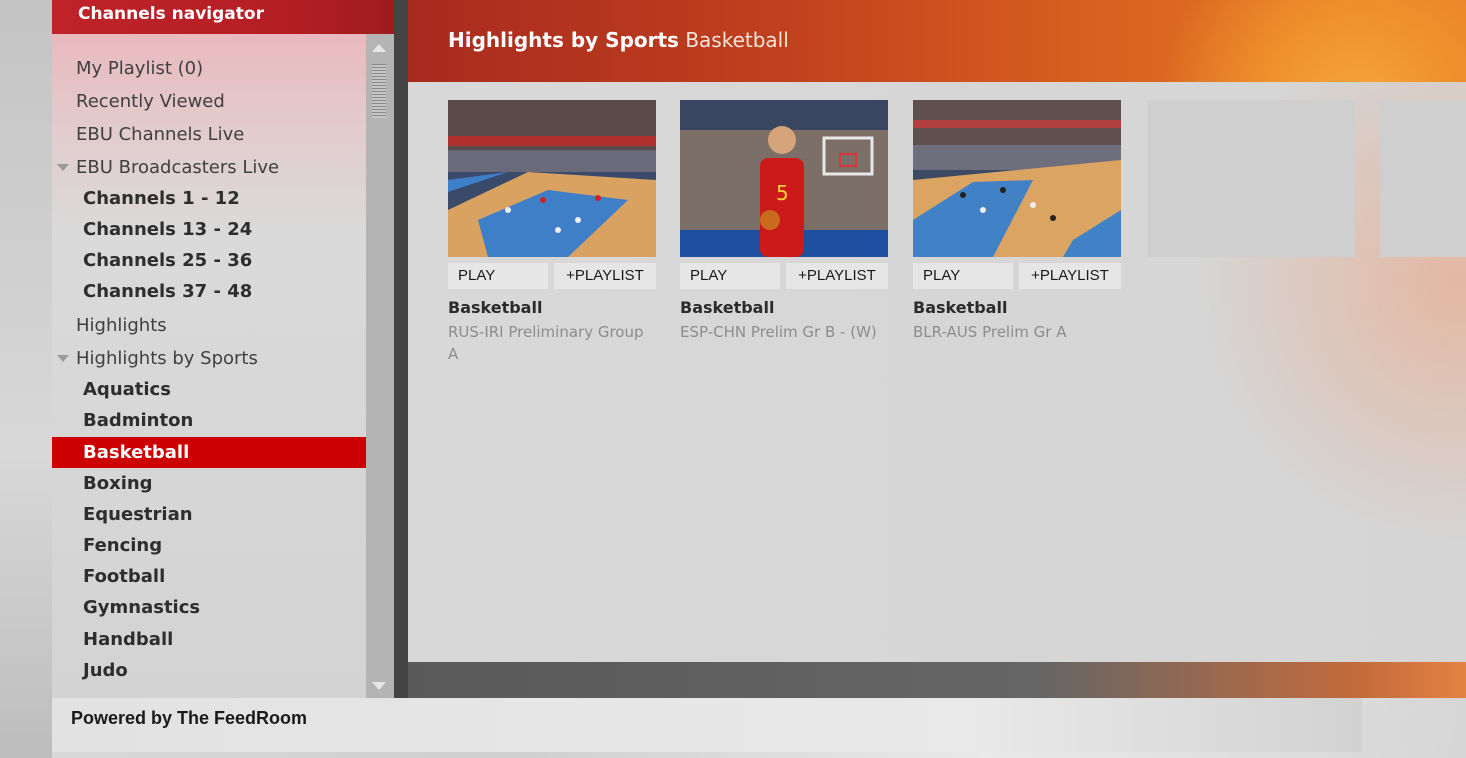 The height and width of the screenshot is (758, 1466). Describe the element at coordinates (209, 420) in the screenshot. I see `nav-item-badminton: Badminton` at that location.